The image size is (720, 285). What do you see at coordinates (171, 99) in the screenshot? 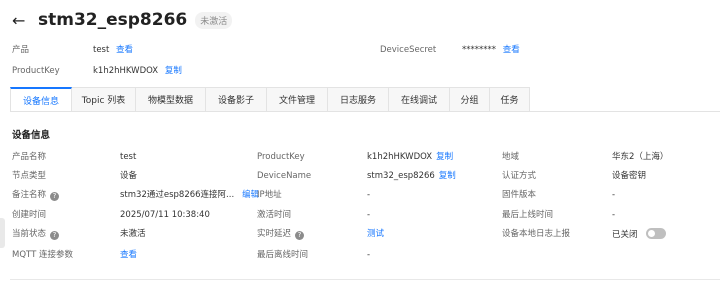
I see `tab-model-data: 物模型数据` at bounding box center [171, 99].